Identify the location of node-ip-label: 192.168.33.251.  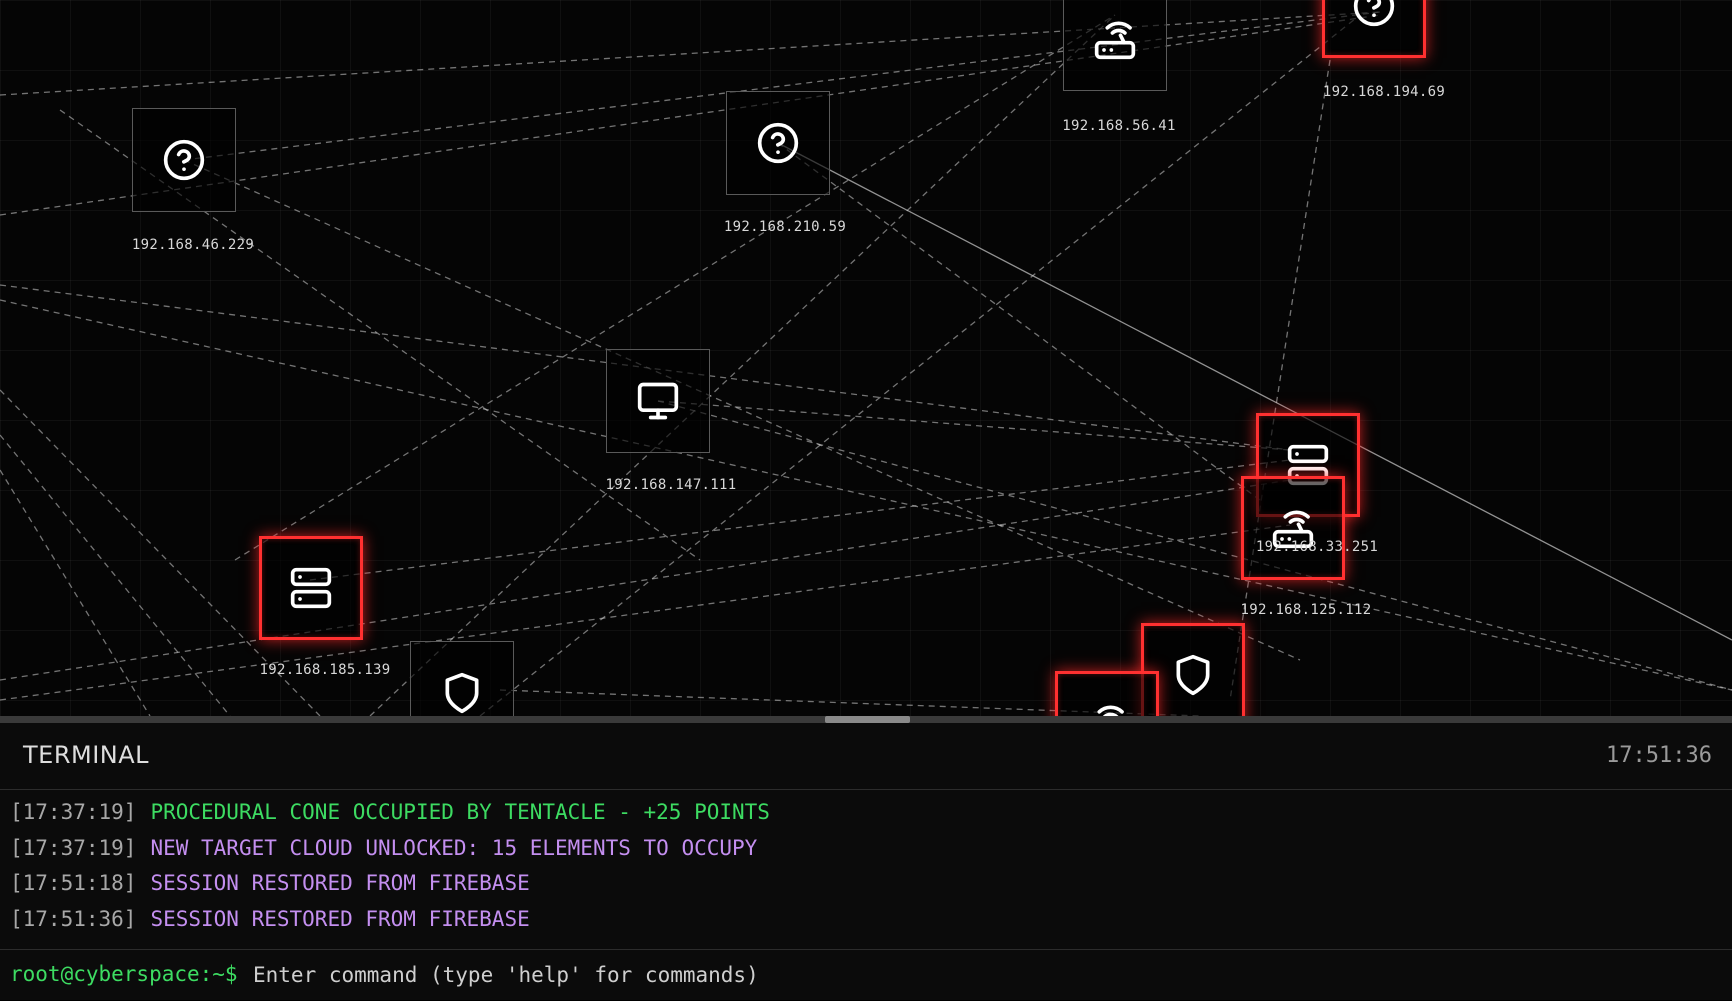
(1317, 547).